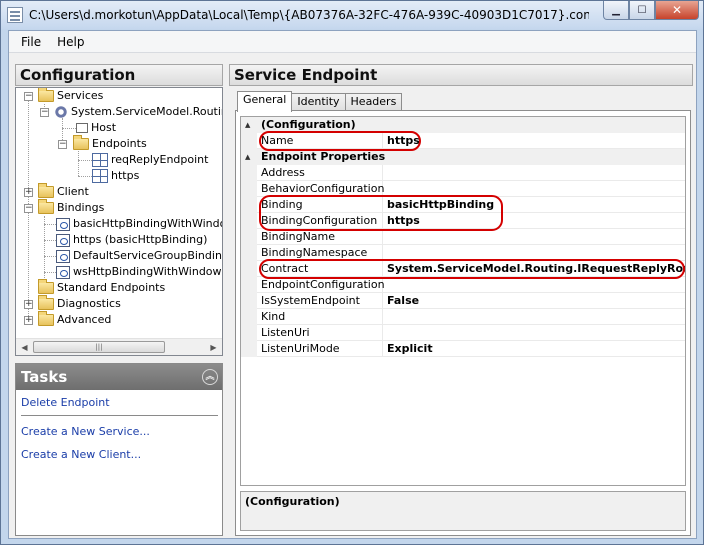 The height and width of the screenshot is (545, 704). Describe the element at coordinates (210, 377) in the screenshot. I see `collapse-chevron-icon: ︽` at that location.